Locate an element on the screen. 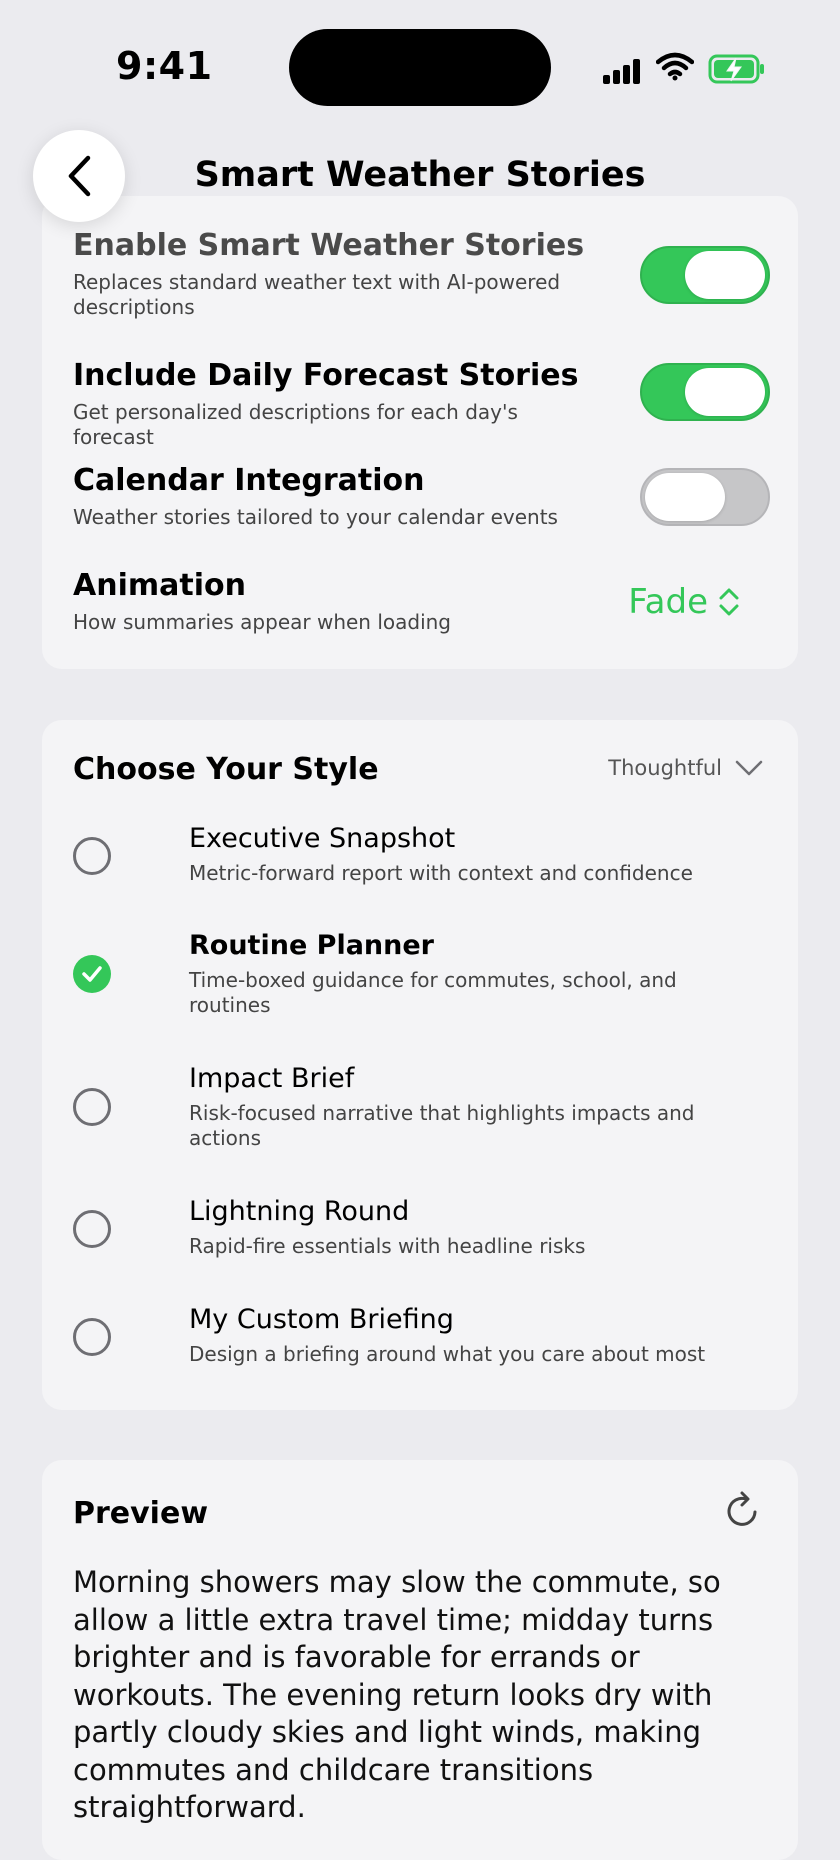  include-daily-forecast-stories-toggle is located at coordinates (705, 392).